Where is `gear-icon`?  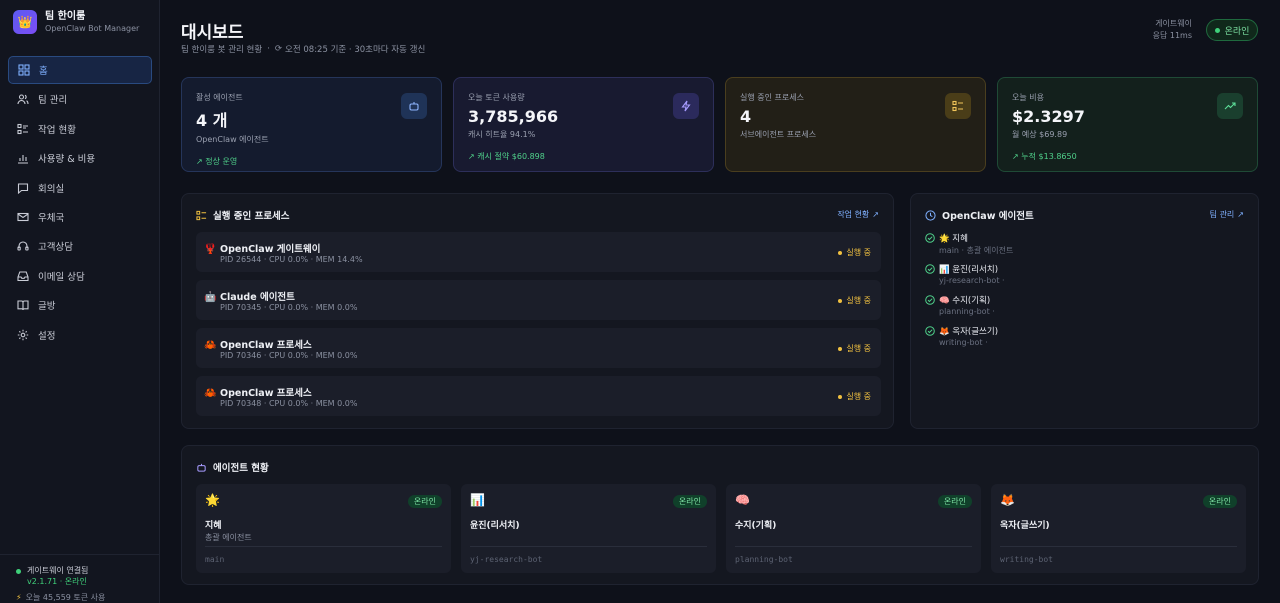
gear-icon is located at coordinates (23, 335).